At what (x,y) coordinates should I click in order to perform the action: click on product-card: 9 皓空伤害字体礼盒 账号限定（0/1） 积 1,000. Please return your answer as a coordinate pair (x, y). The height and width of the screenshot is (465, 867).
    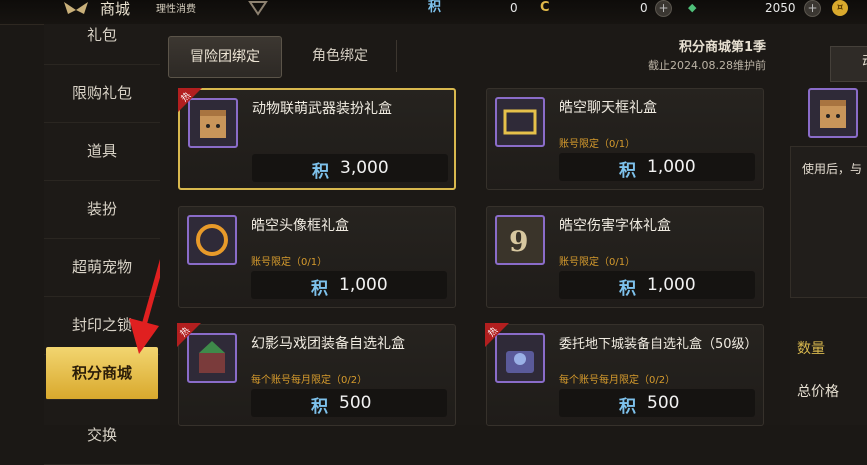
    Looking at the image, I should click on (625, 257).